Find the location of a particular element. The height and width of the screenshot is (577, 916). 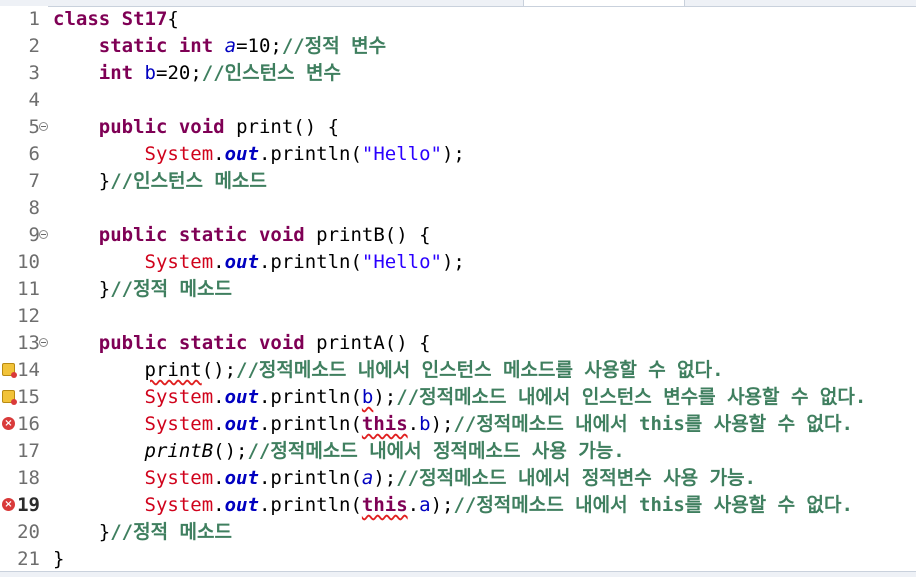

code-line-text: printB();//정적메소드 내에서 정적메소드 사용 가능. is located at coordinates (339, 451).